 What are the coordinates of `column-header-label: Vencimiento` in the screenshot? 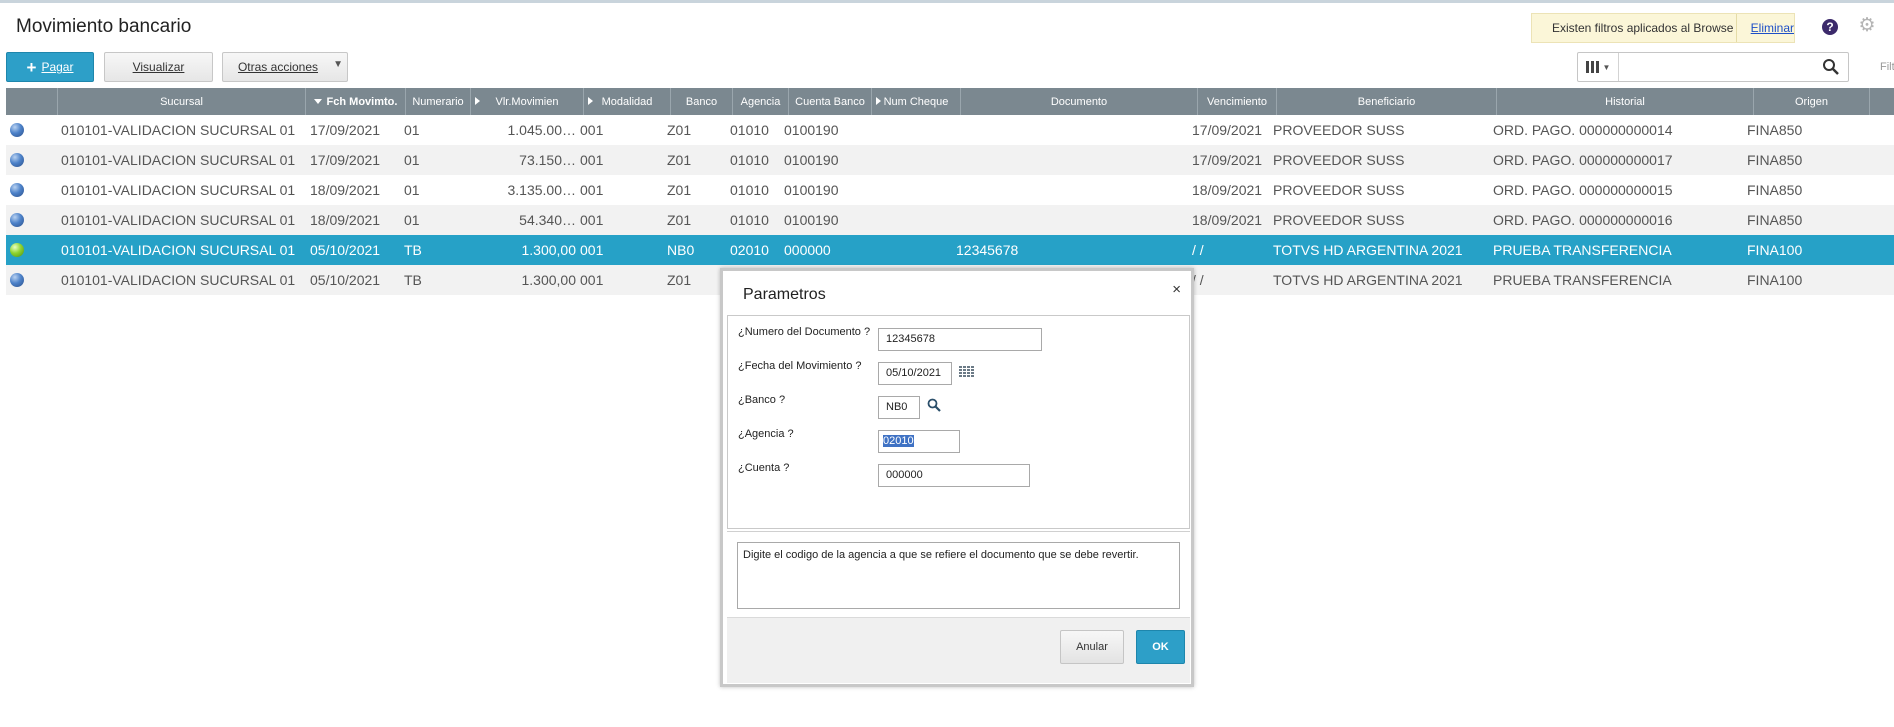 It's located at (1237, 101).